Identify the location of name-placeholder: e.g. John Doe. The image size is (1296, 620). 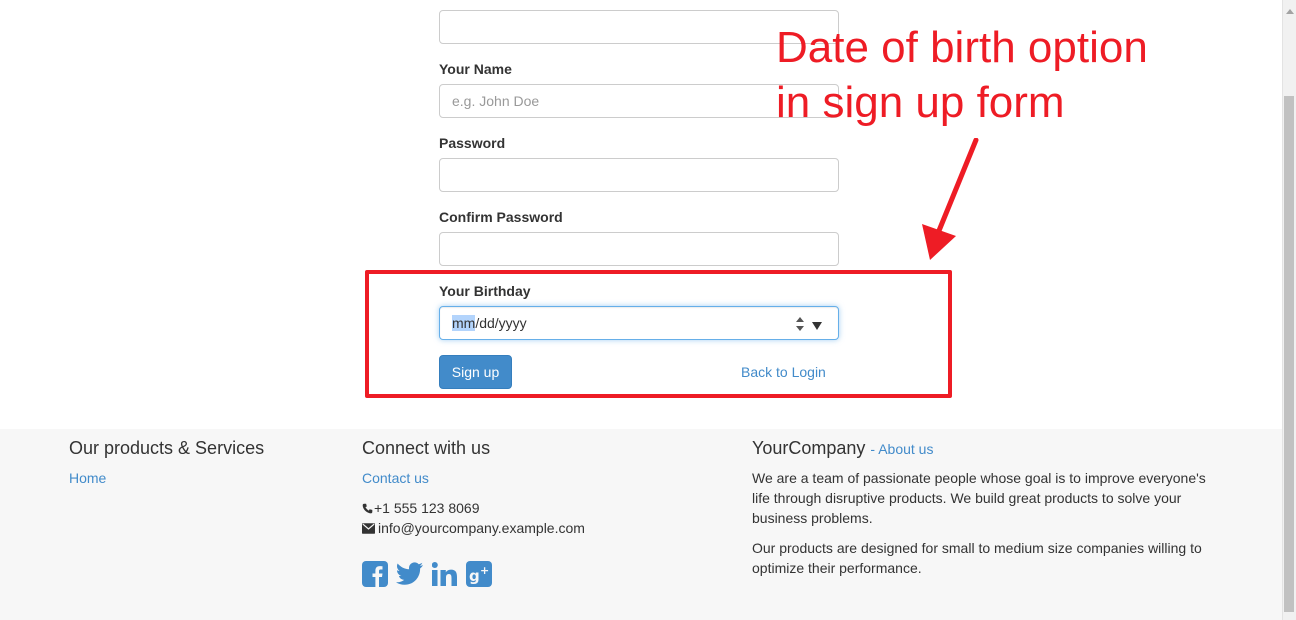
(496, 101).